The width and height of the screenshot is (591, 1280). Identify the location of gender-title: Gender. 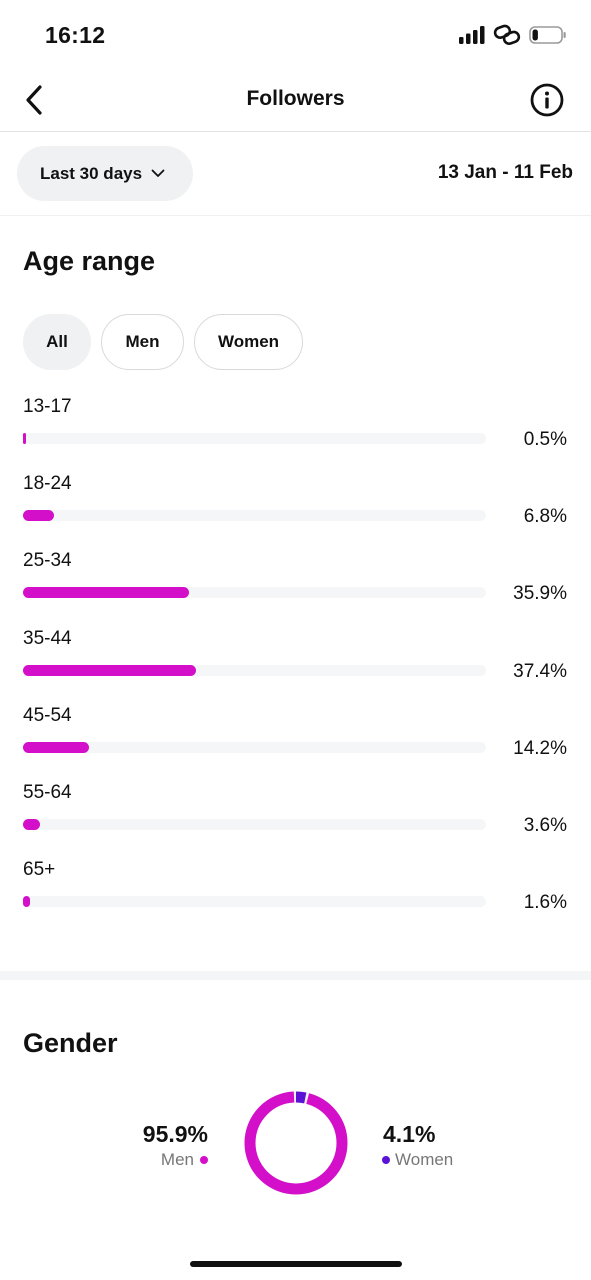
(70, 1043).